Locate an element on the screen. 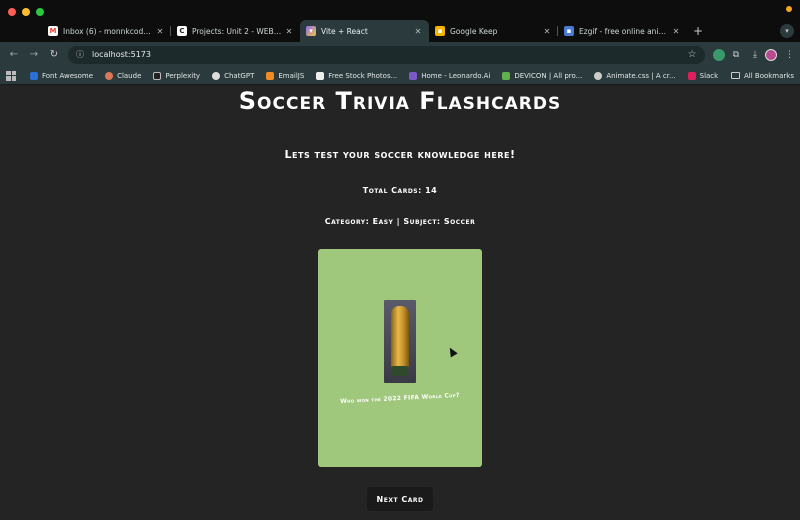 The height and width of the screenshot is (520, 800). tab-search-dropdown-icon: ▾ is located at coordinates (787, 31).